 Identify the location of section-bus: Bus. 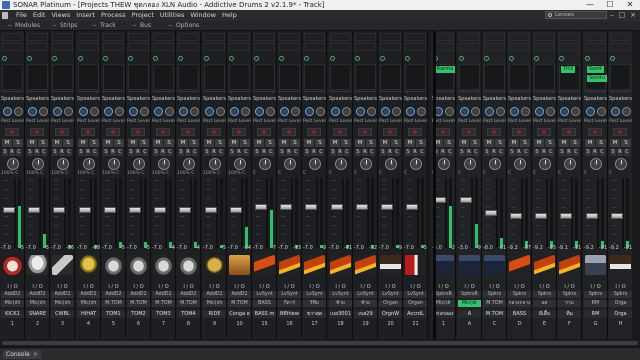
(141, 26).